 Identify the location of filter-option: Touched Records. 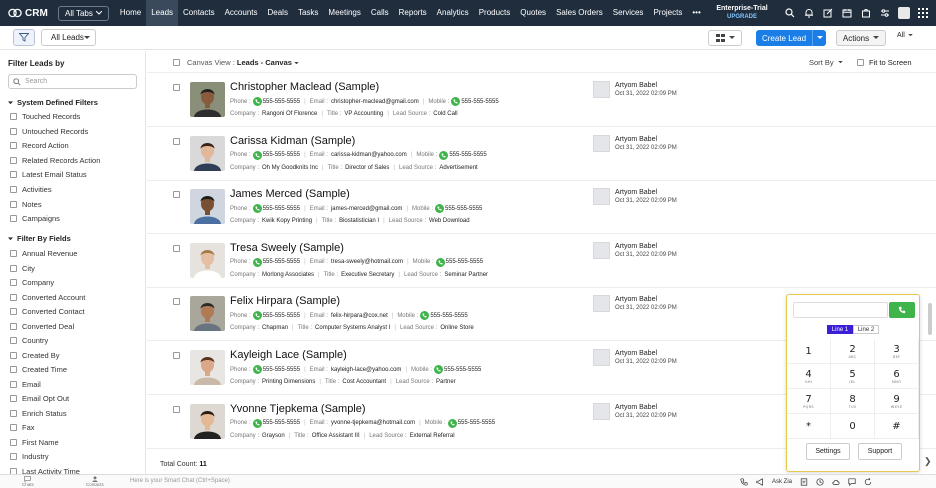
(45, 116).